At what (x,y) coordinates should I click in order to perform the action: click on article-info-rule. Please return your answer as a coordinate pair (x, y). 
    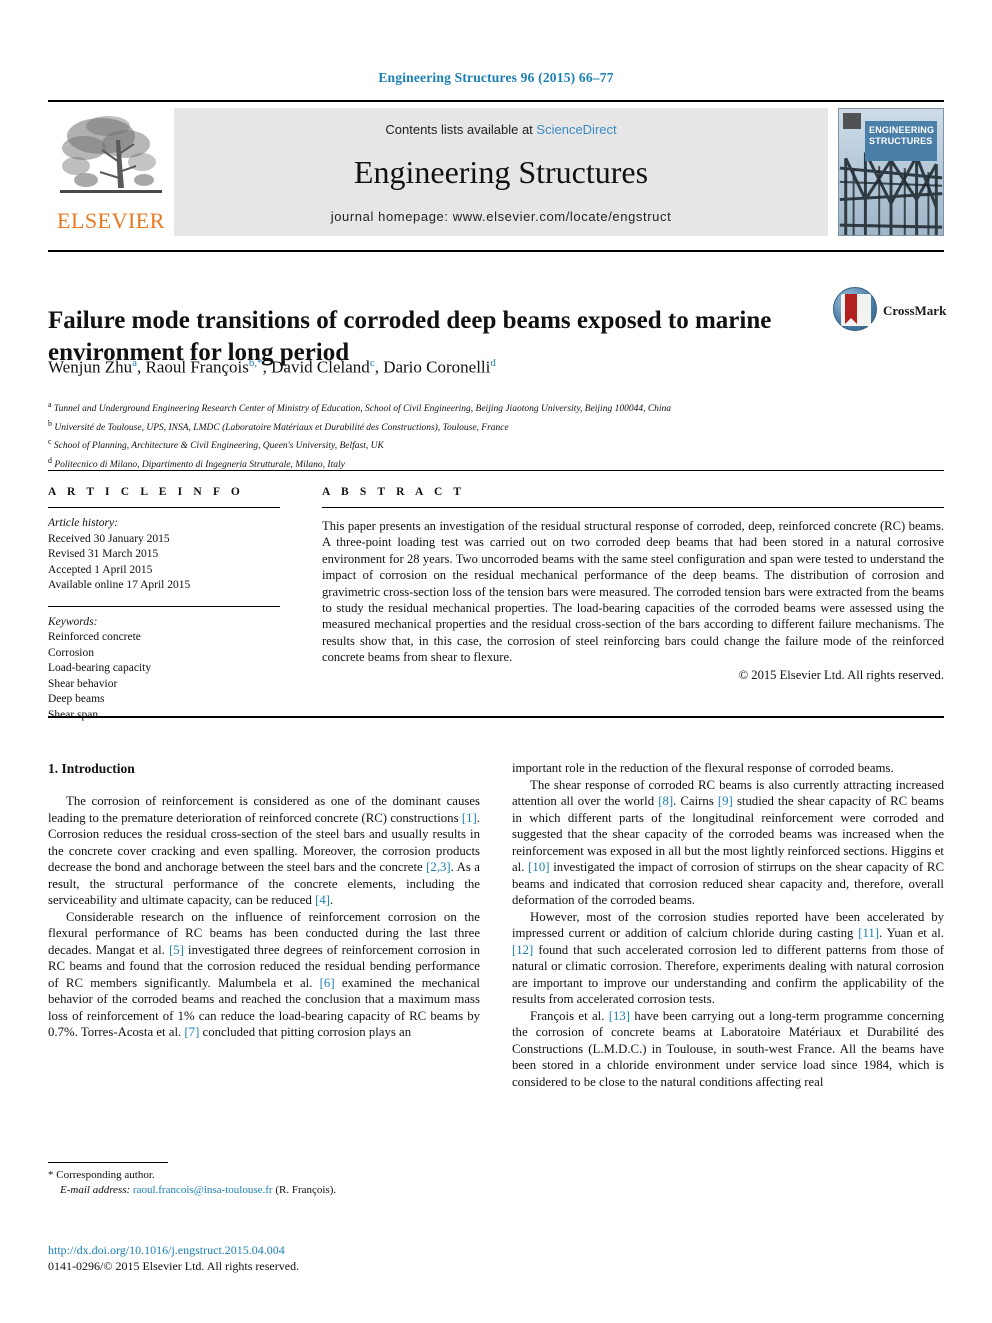
    Looking at the image, I should click on (164, 507).